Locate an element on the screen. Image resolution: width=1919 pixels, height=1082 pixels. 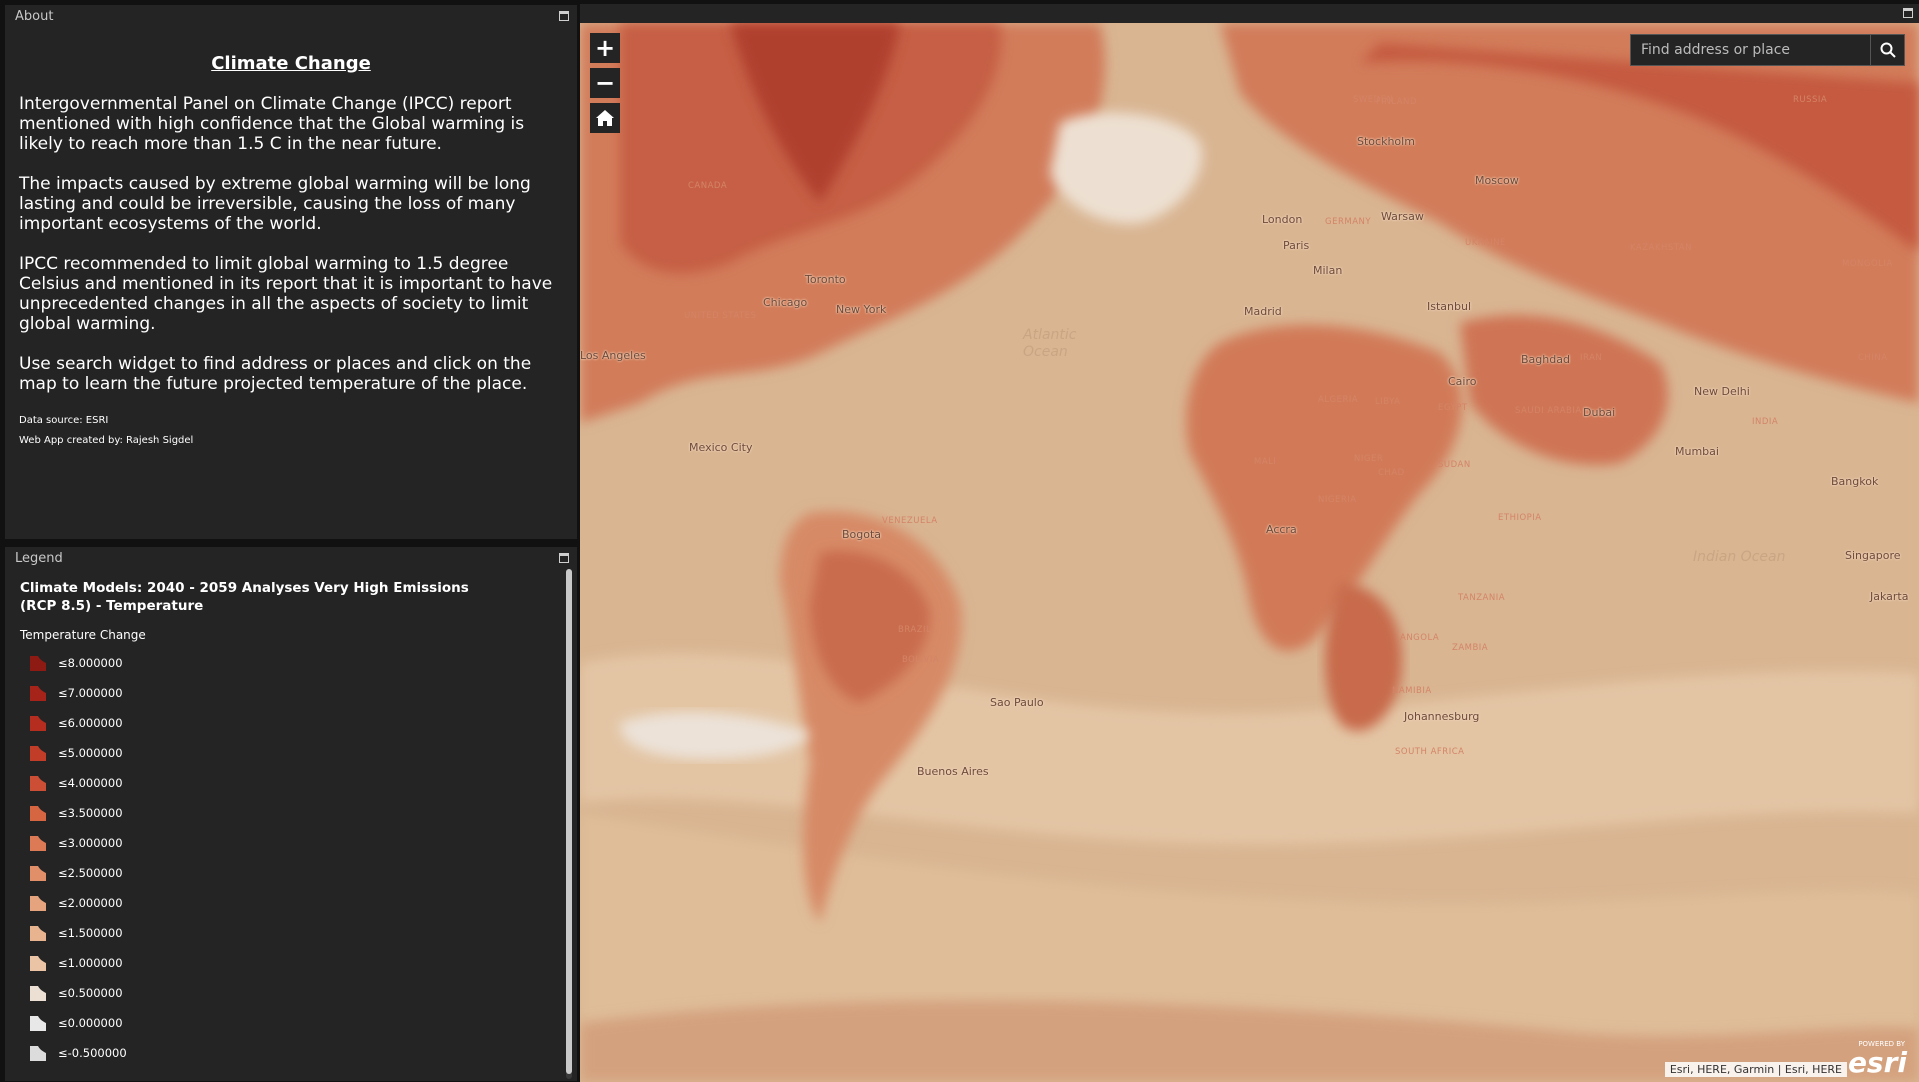
country-label: CANADA is located at coordinates (708, 186).